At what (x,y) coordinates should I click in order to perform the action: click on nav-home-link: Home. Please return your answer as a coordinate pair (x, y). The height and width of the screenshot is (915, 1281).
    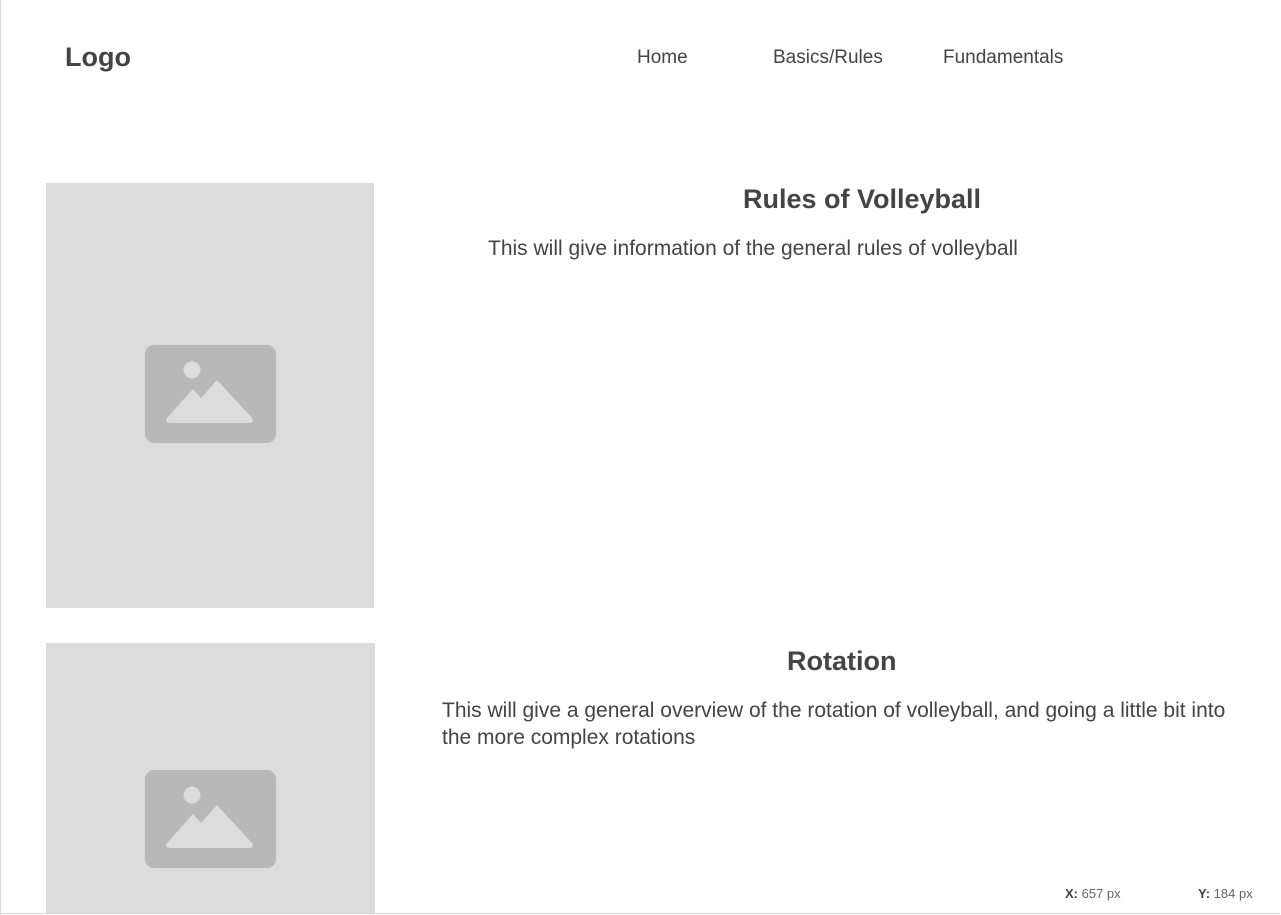
    Looking at the image, I should click on (662, 58).